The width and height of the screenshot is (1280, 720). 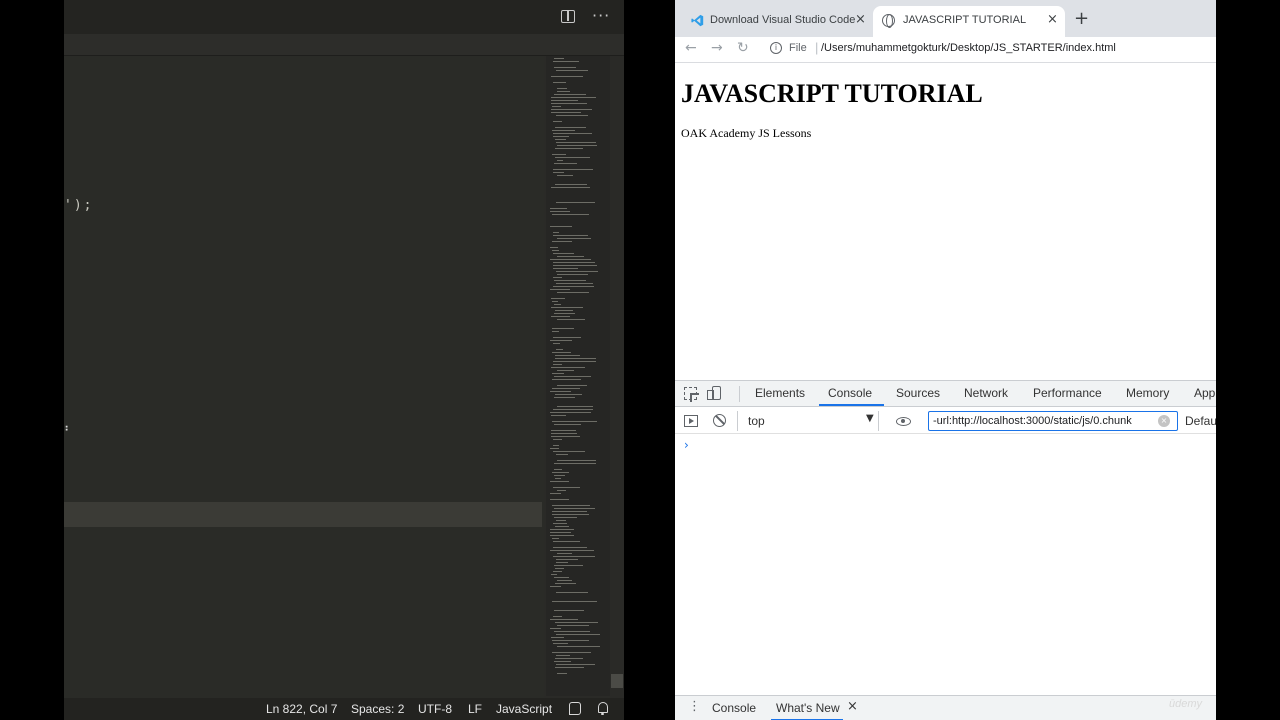 I want to click on feedback-icon, so click(x=575, y=708).